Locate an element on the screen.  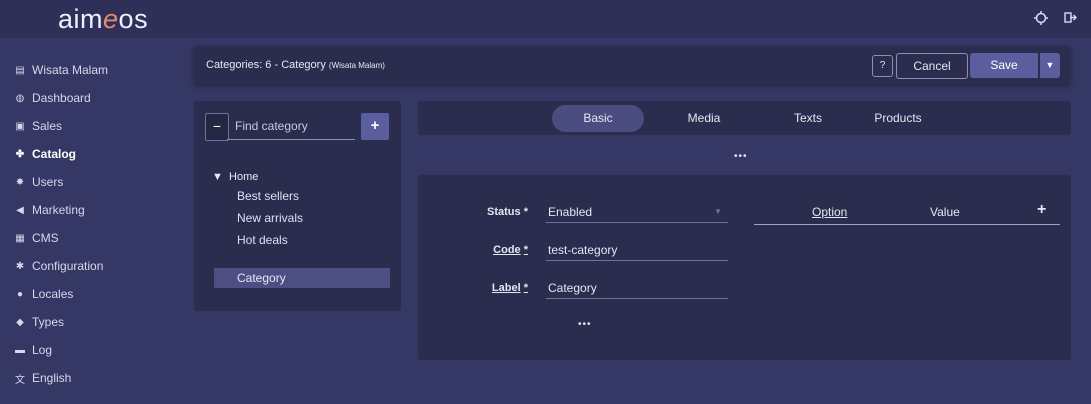
plus-icon: + is located at coordinates (375, 125).